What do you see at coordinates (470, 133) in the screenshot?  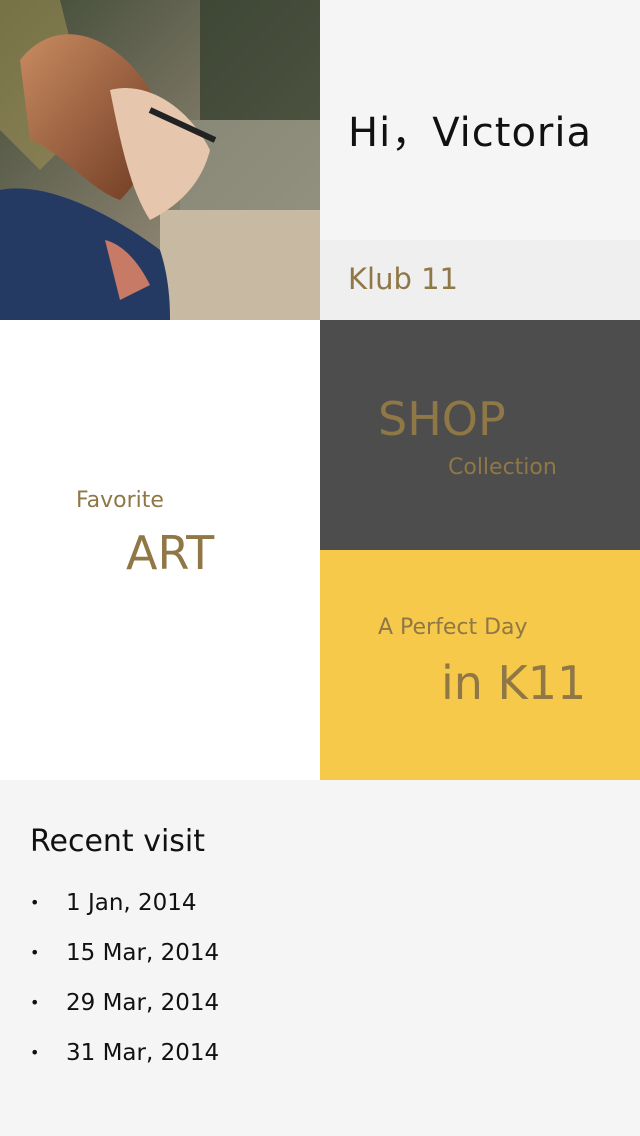 I see `greeting-text: Hi，Victoria` at bounding box center [470, 133].